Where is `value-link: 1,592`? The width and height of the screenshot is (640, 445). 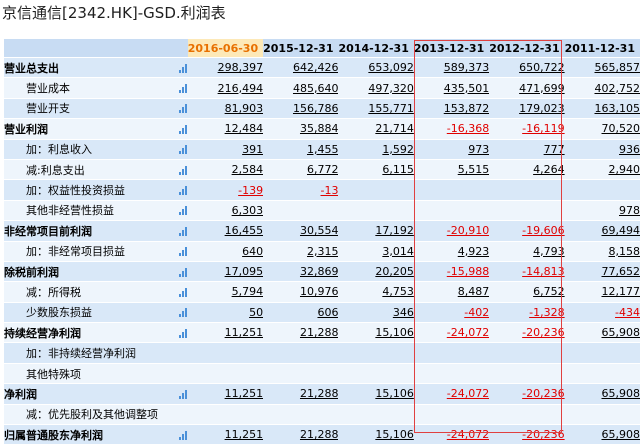
value-link: 1,592 is located at coordinates (398, 149).